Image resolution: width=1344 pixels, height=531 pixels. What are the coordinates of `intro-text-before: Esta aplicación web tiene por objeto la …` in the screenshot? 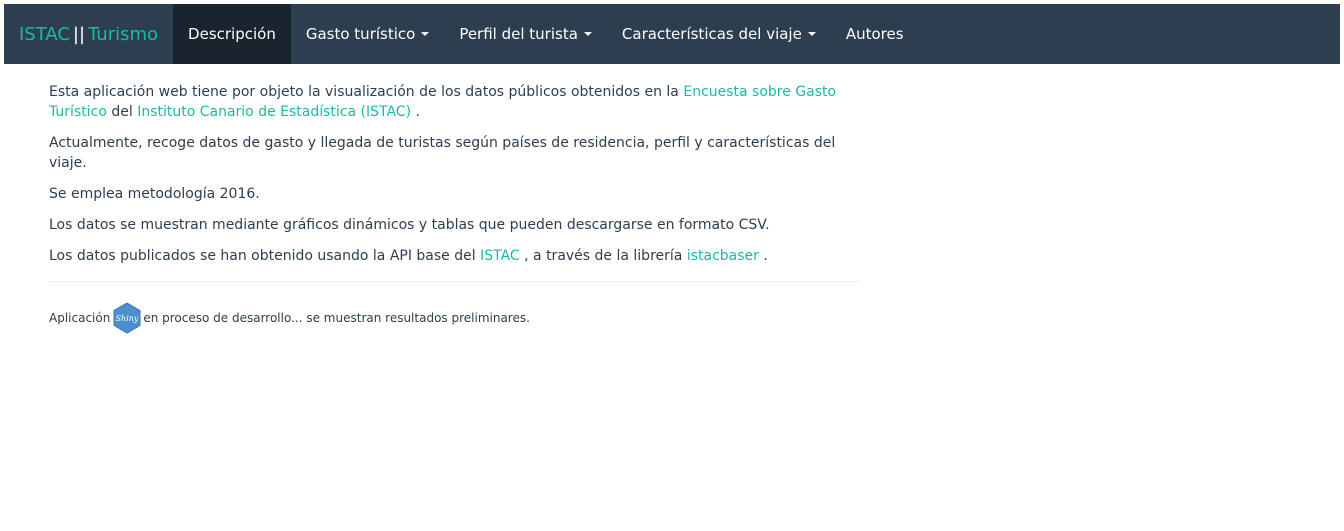 It's located at (366, 92).